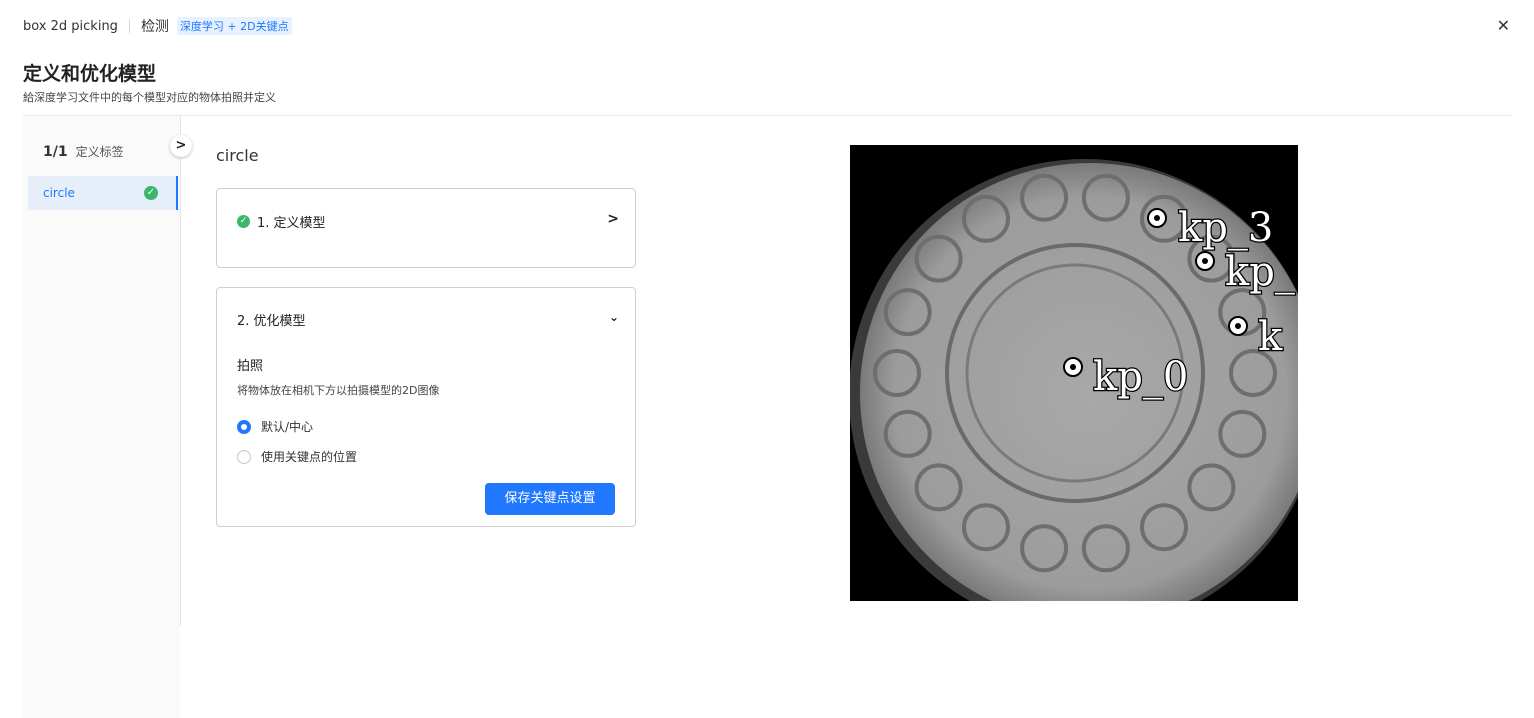 The height and width of the screenshot is (718, 1534). I want to click on label-count: 1/1, so click(55, 152).